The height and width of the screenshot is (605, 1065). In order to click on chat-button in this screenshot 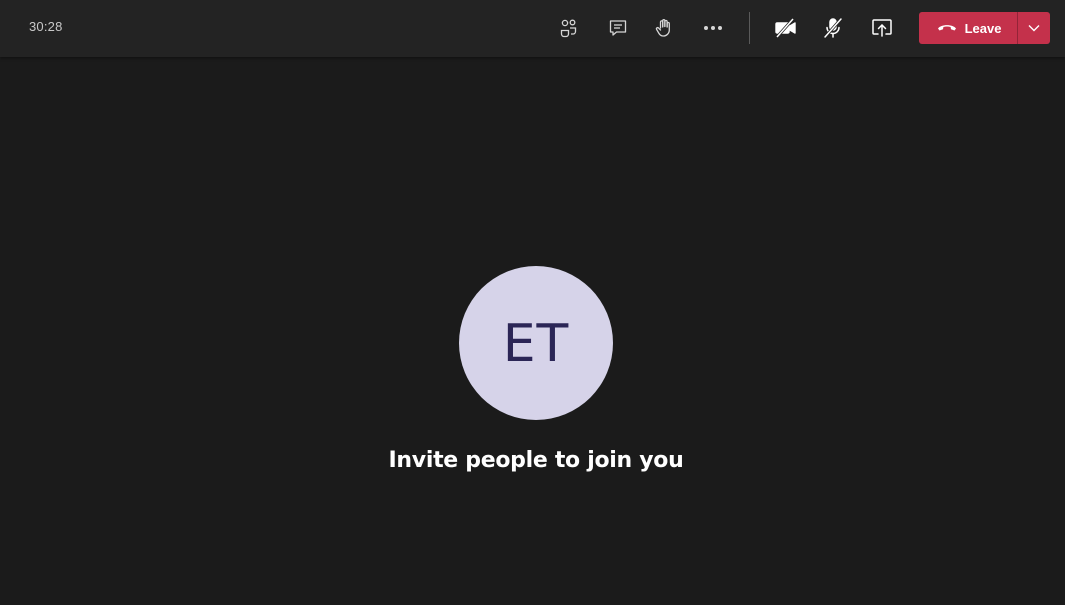, I will do `click(618, 28)`.